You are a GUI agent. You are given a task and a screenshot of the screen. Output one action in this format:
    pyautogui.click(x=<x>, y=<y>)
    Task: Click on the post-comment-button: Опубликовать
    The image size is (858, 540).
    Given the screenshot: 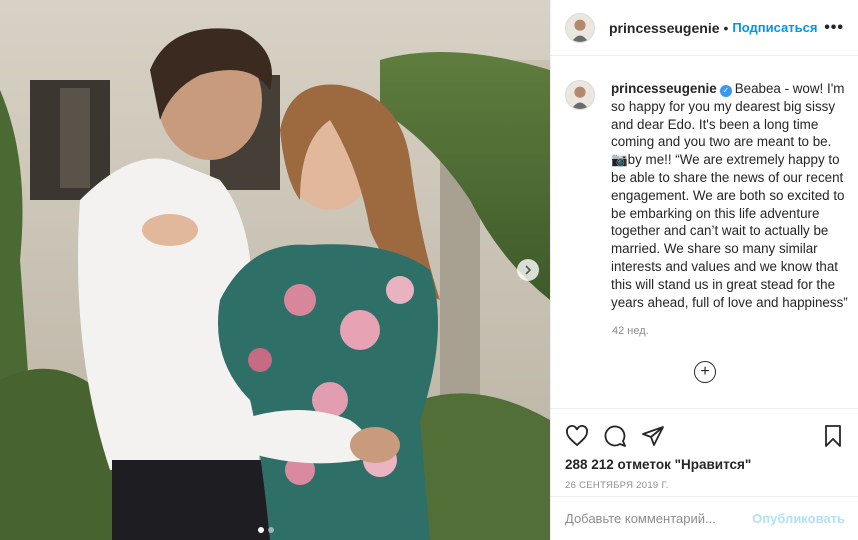 What is the action you would take?
    pyautogui.click(x=798, y=518)
    